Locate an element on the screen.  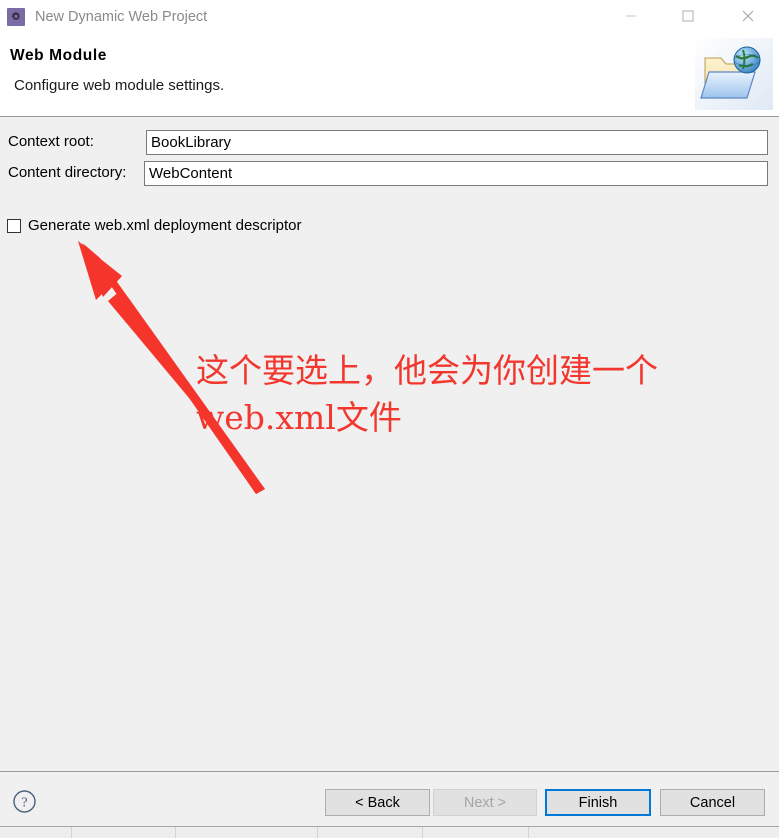
close-icon is located at coordinates (748, 16).